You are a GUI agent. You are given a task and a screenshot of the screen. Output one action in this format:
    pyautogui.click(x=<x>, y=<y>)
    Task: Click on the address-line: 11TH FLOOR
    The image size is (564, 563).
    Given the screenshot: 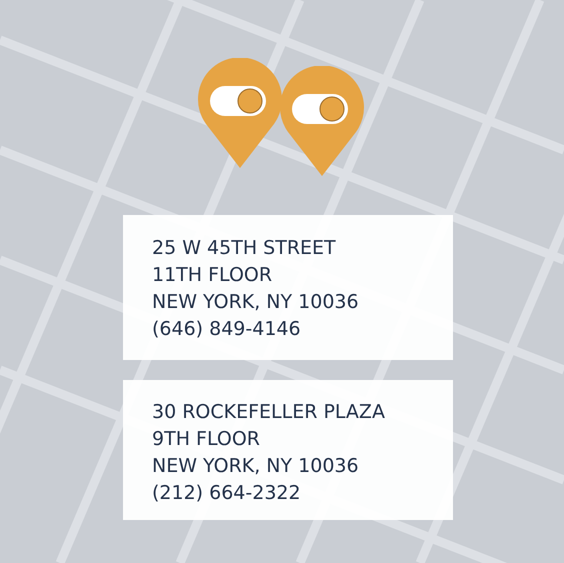 What is the action you would take?
    pyautogui.click(x=213, y=275)
    